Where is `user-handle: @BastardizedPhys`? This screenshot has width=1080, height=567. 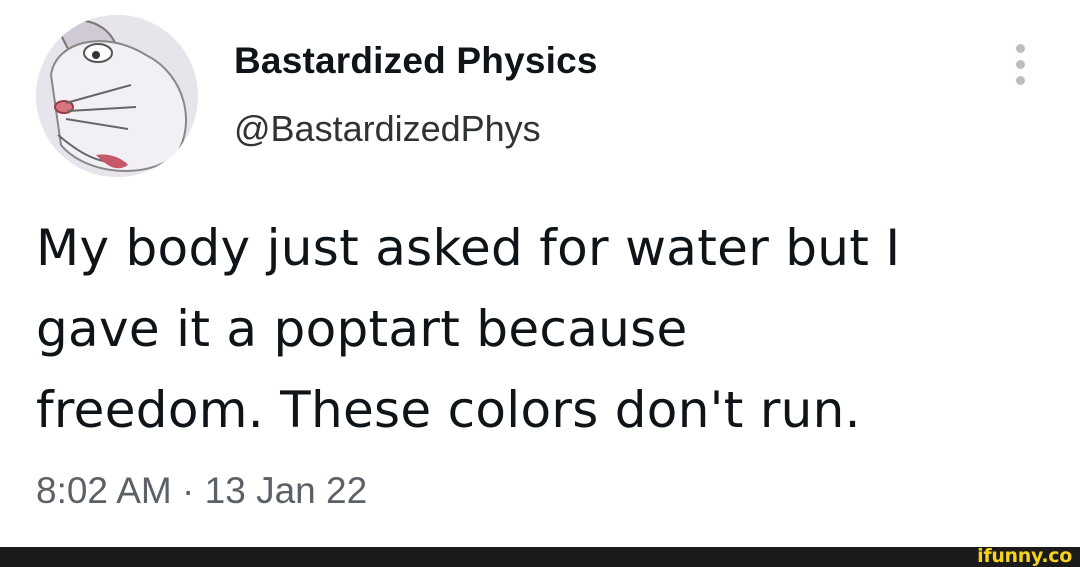
user-handle: @BastardizedPhys is located at coordinates (387, 129).